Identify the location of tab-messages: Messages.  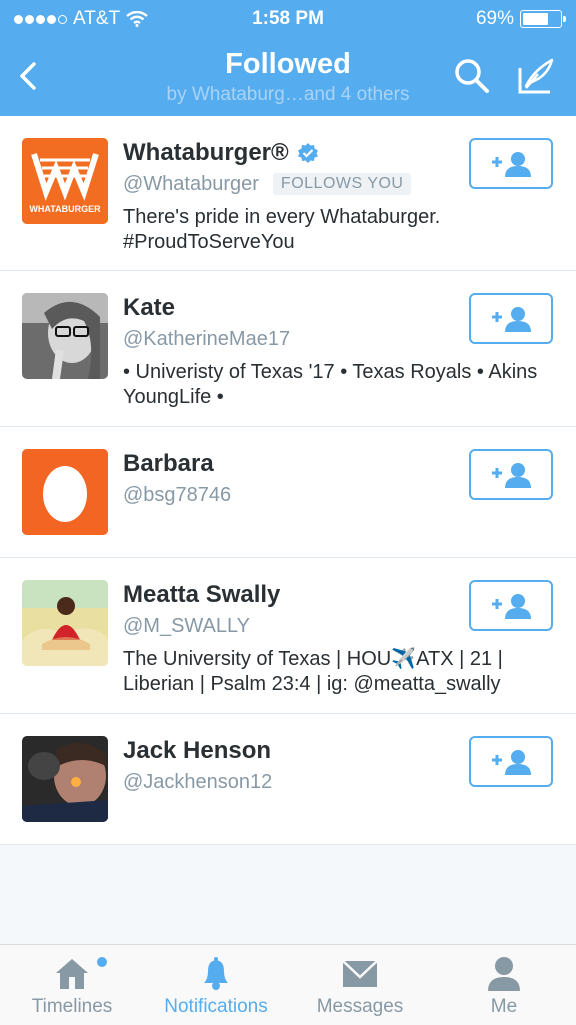
(360, 985).